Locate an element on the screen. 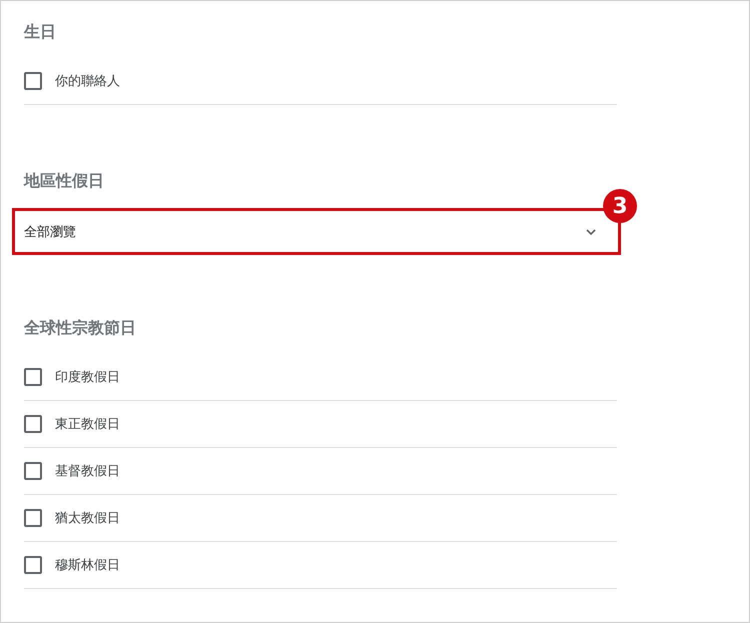 The width and height of the screenshot is (750, 623). section-heading: 地區性假日 is located at coordinates (64, 181).